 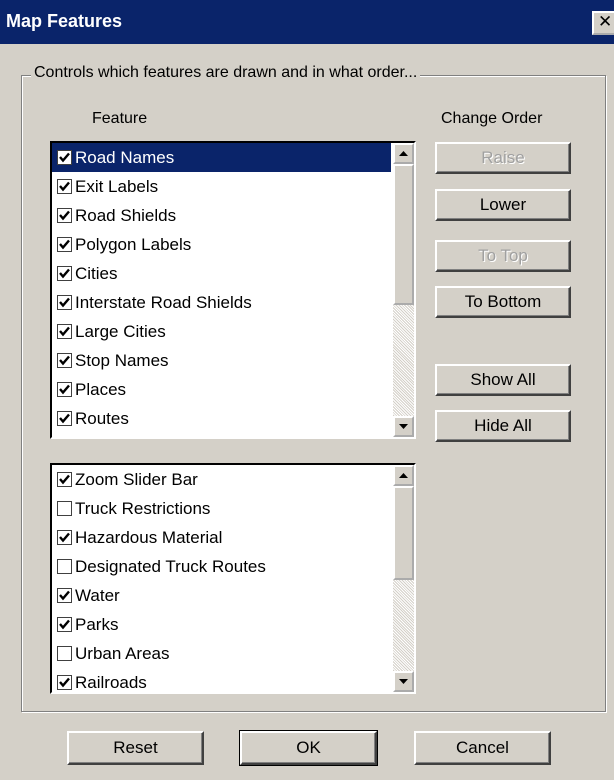 What do you see at coordinates (221, 215) in the screenshot?
I see `list-item: Road Shields` at bounding box center [221, 215].